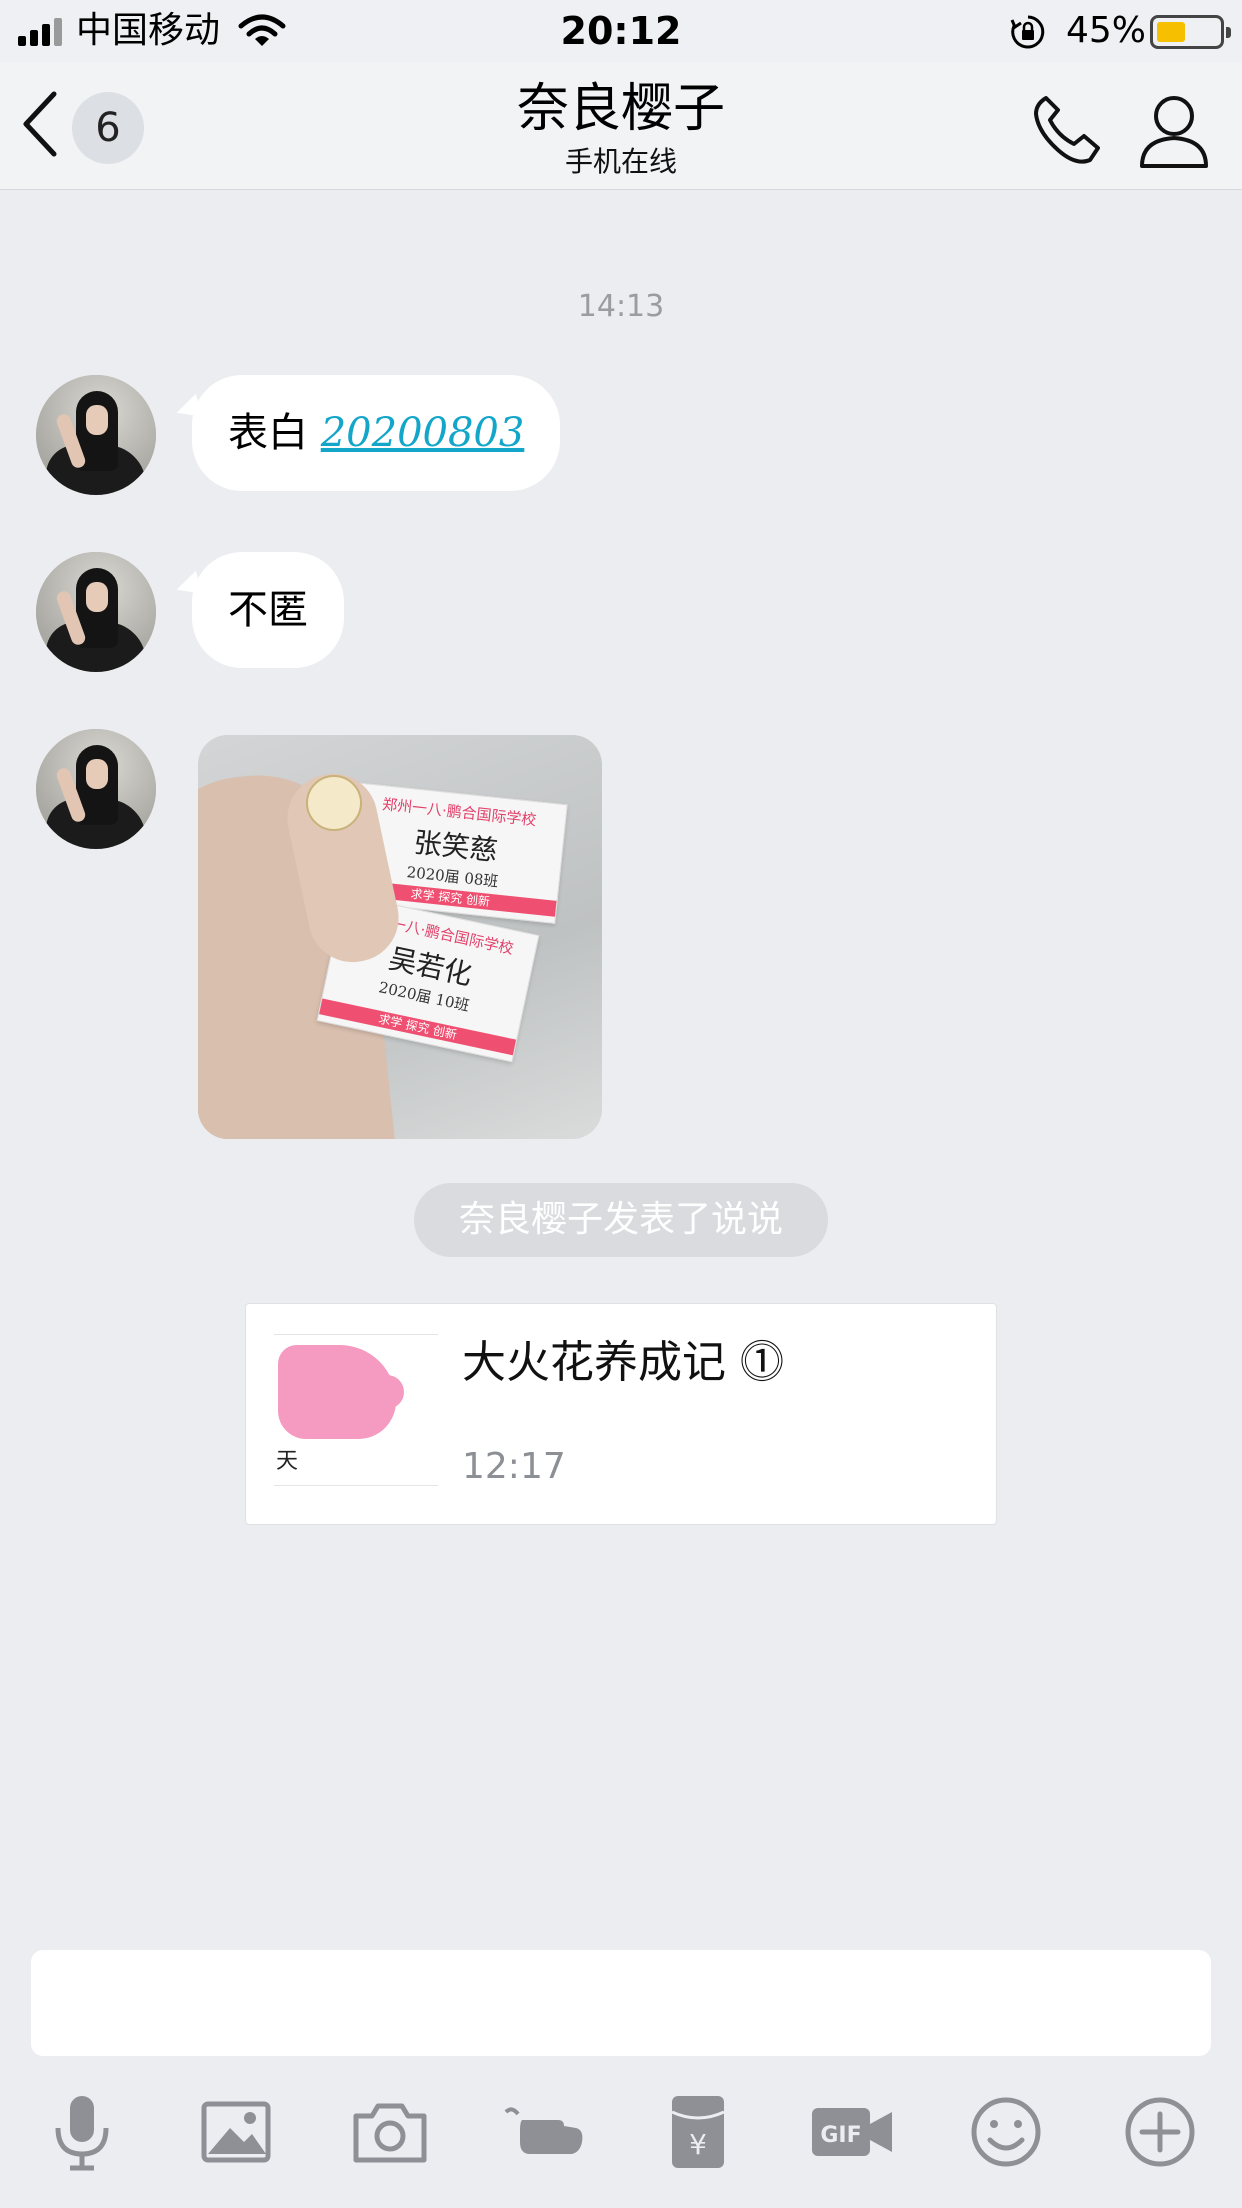 This screenshot has width=1242, height=2208. I want to click on svg-text: GIF, so click(840, 2135).